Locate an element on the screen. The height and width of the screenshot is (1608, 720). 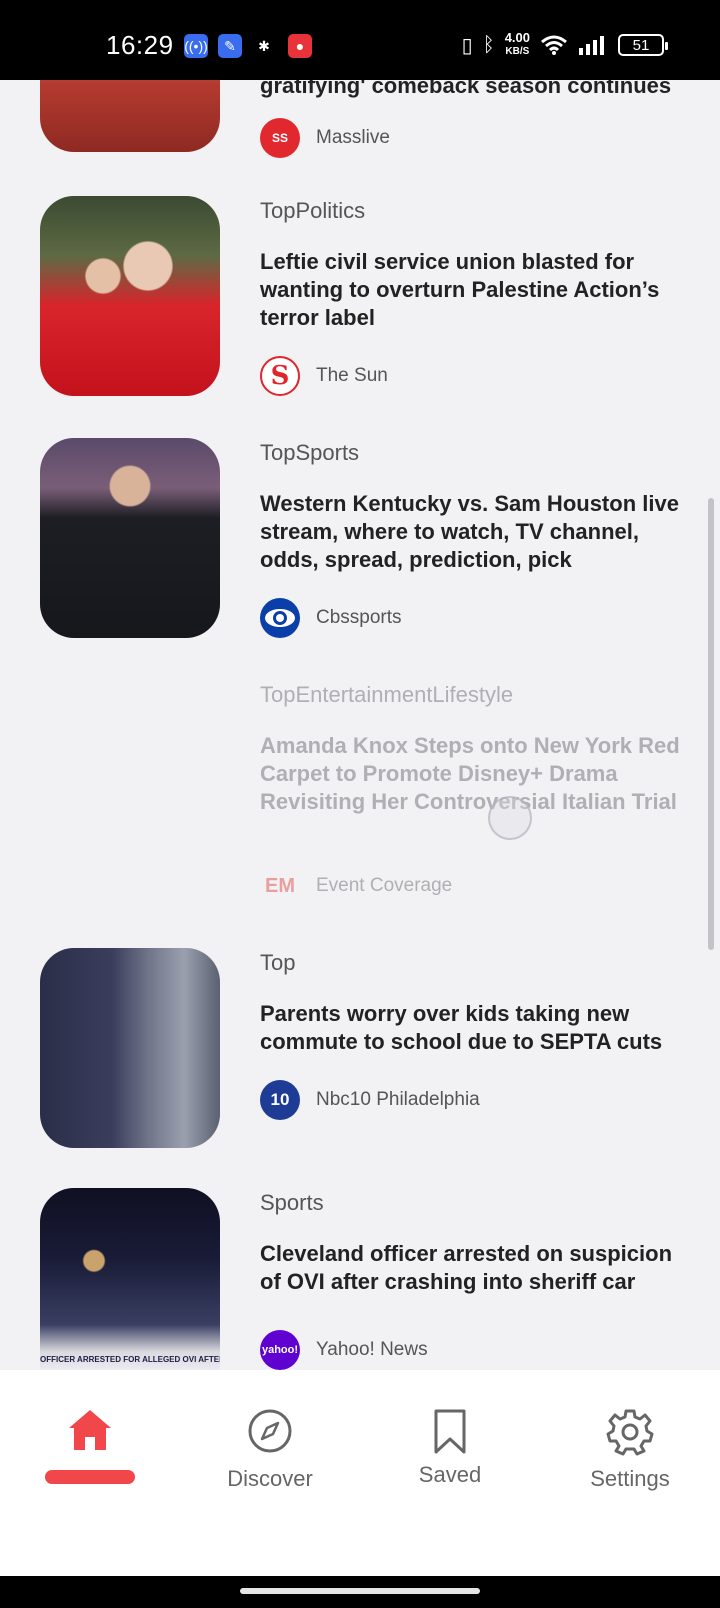
screen-record-icon: ● is located at coordinates (300, 46).